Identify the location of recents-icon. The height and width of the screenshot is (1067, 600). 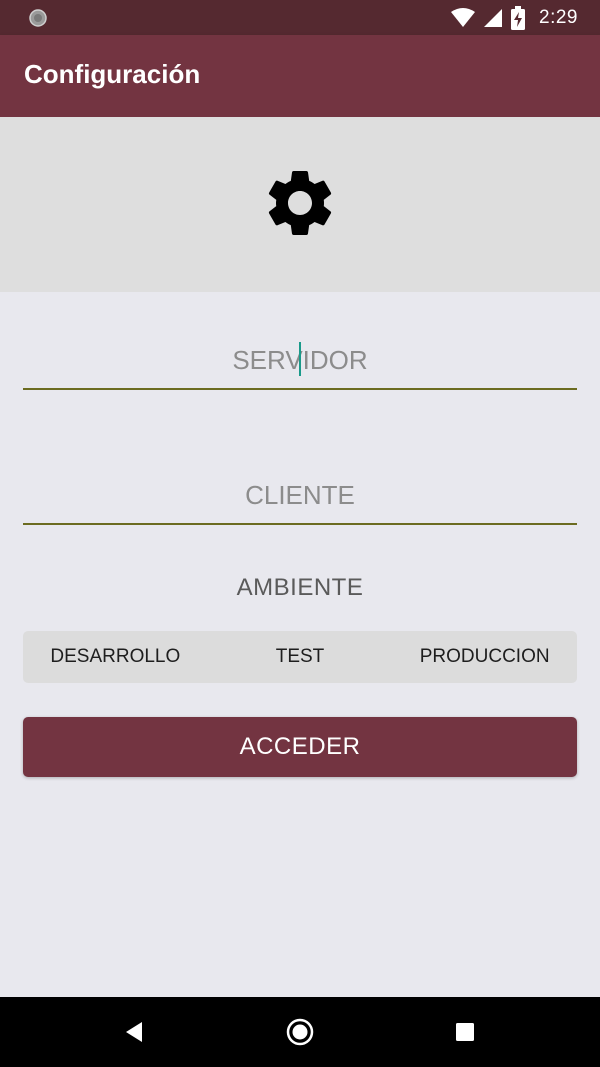
(465, 1032).